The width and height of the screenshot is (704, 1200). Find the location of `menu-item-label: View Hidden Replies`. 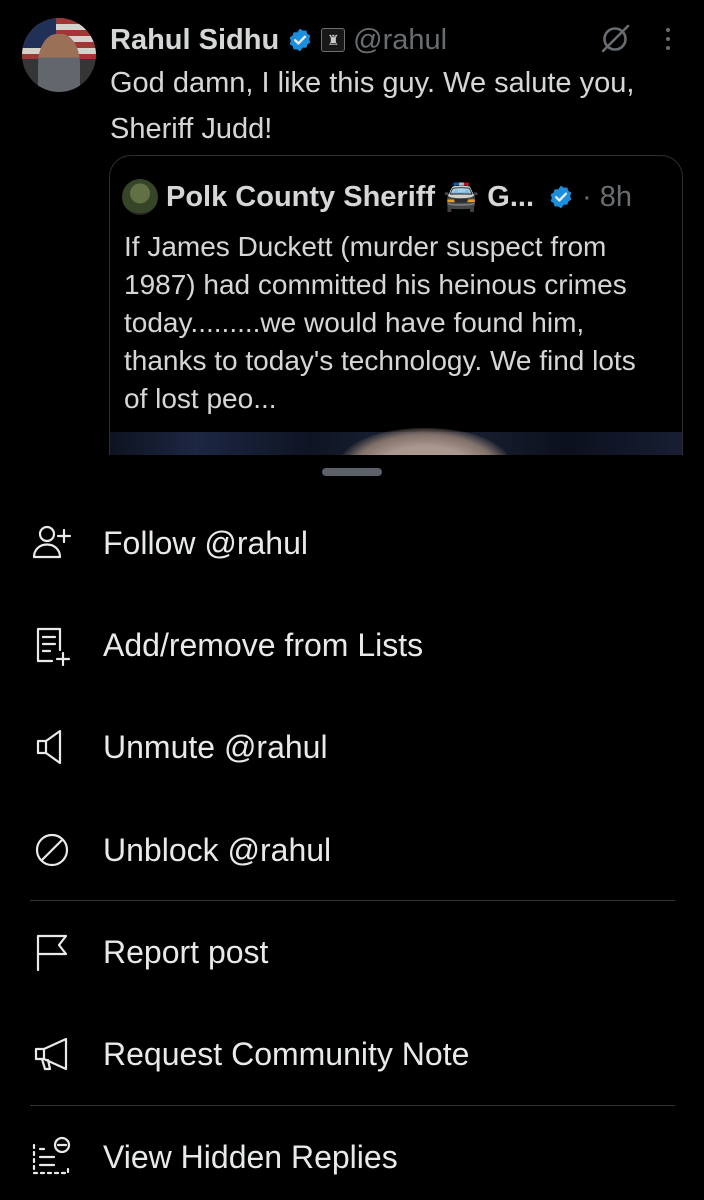

menu-item-label: View Hidden Replies is located at coordinates (250, 1156).